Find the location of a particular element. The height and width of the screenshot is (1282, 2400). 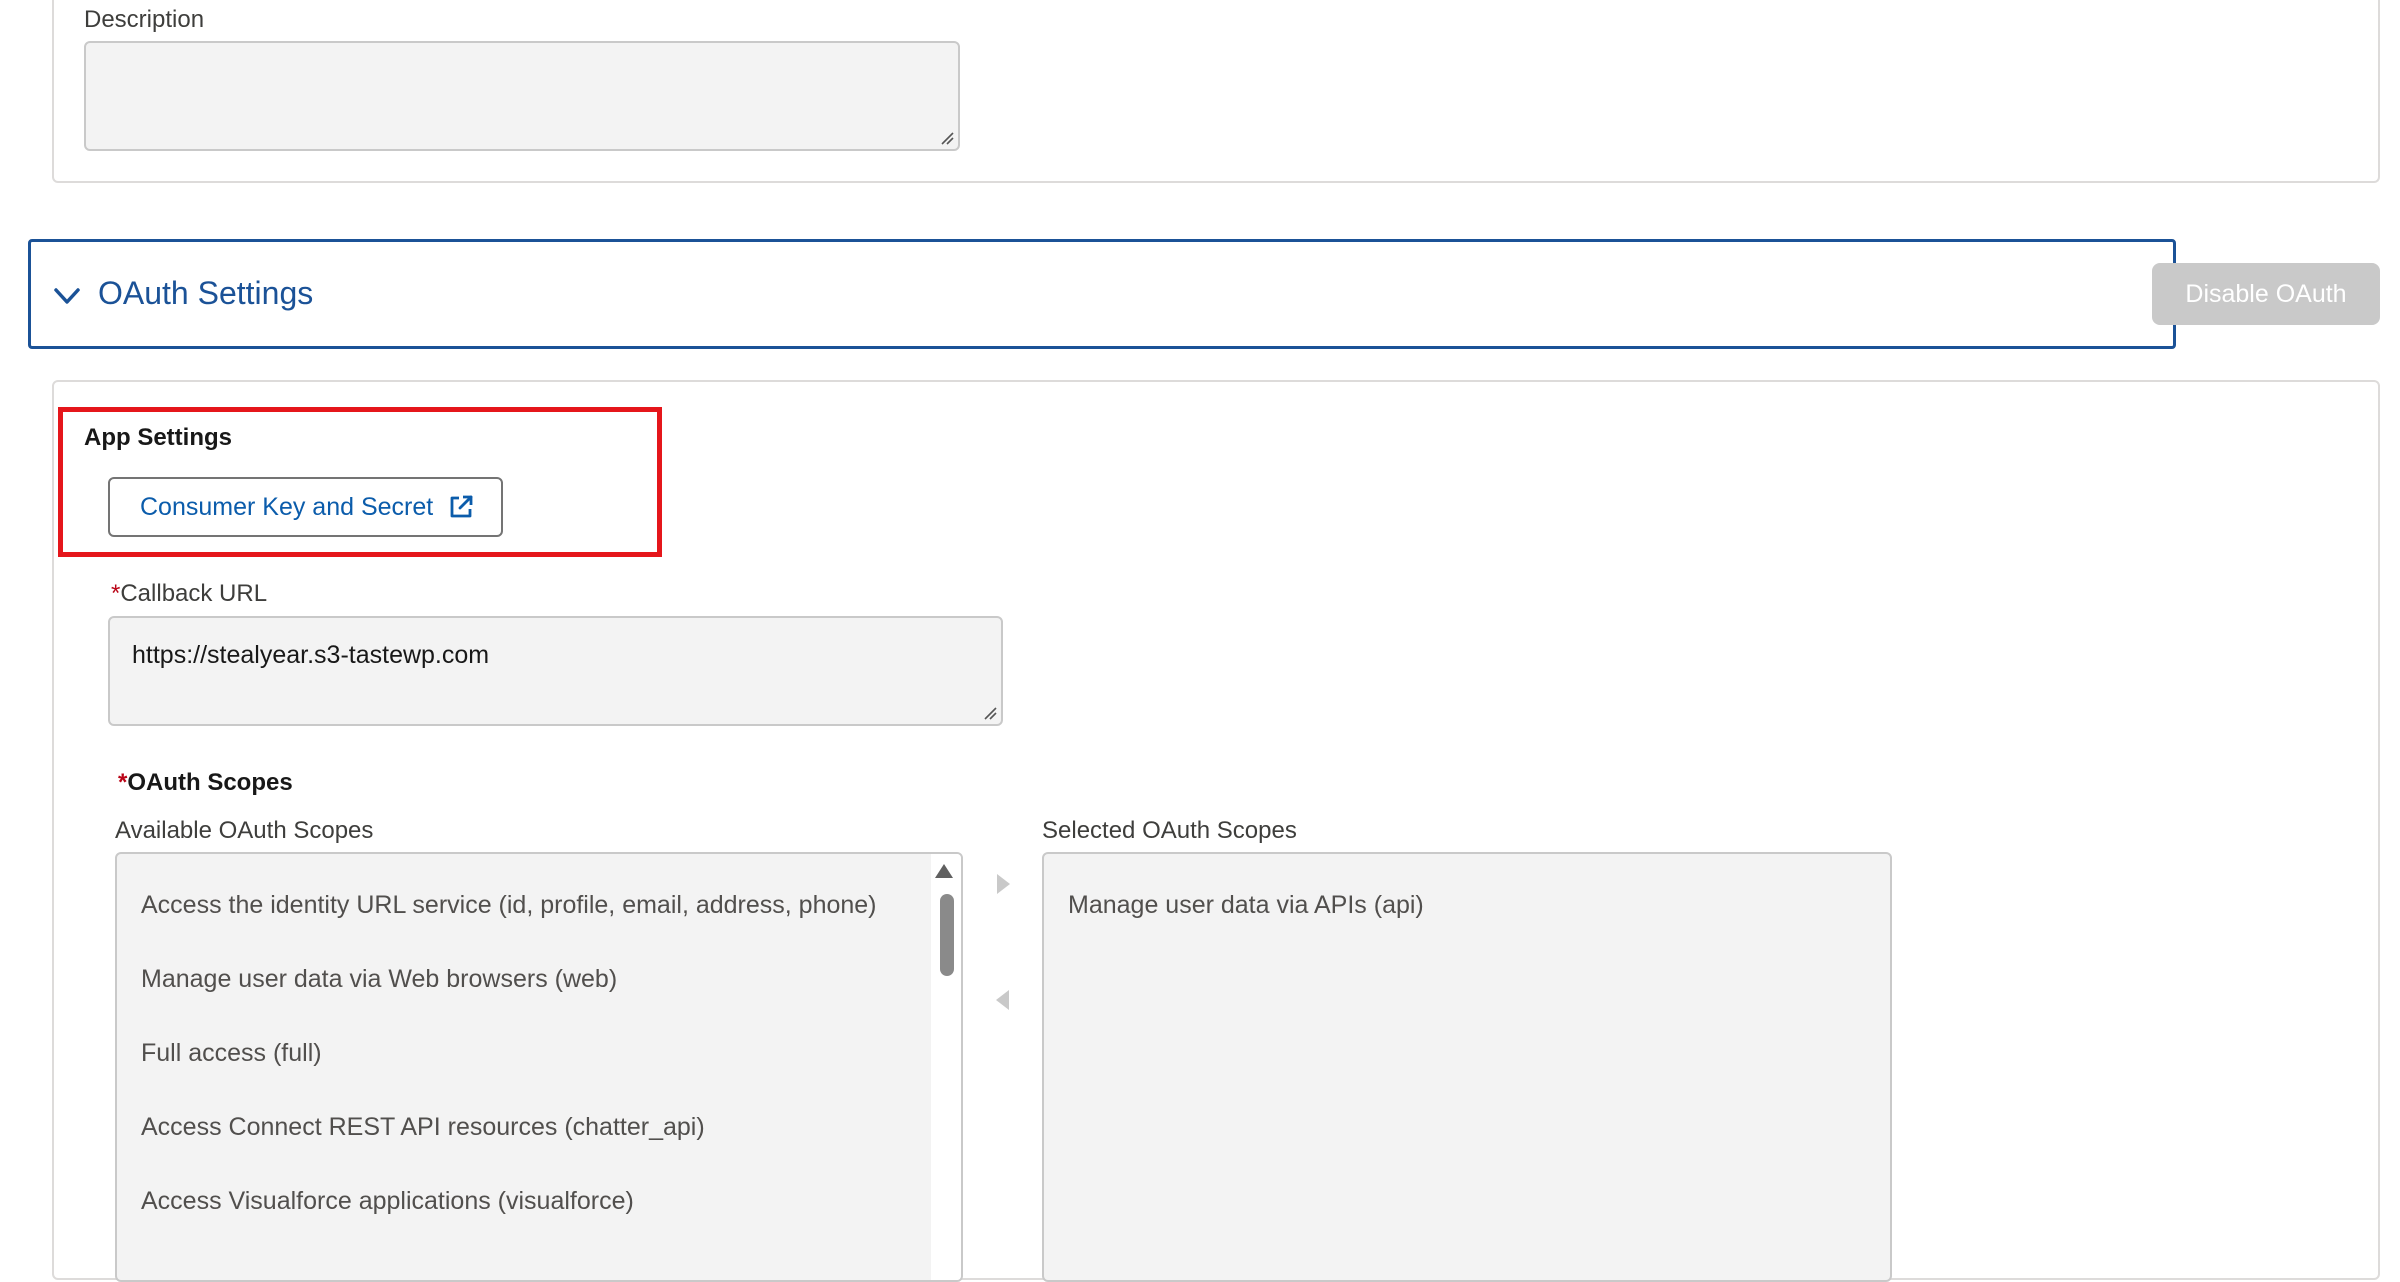

disable-oauth-button: Disable OAuth is located at coordinates (2266, 294).